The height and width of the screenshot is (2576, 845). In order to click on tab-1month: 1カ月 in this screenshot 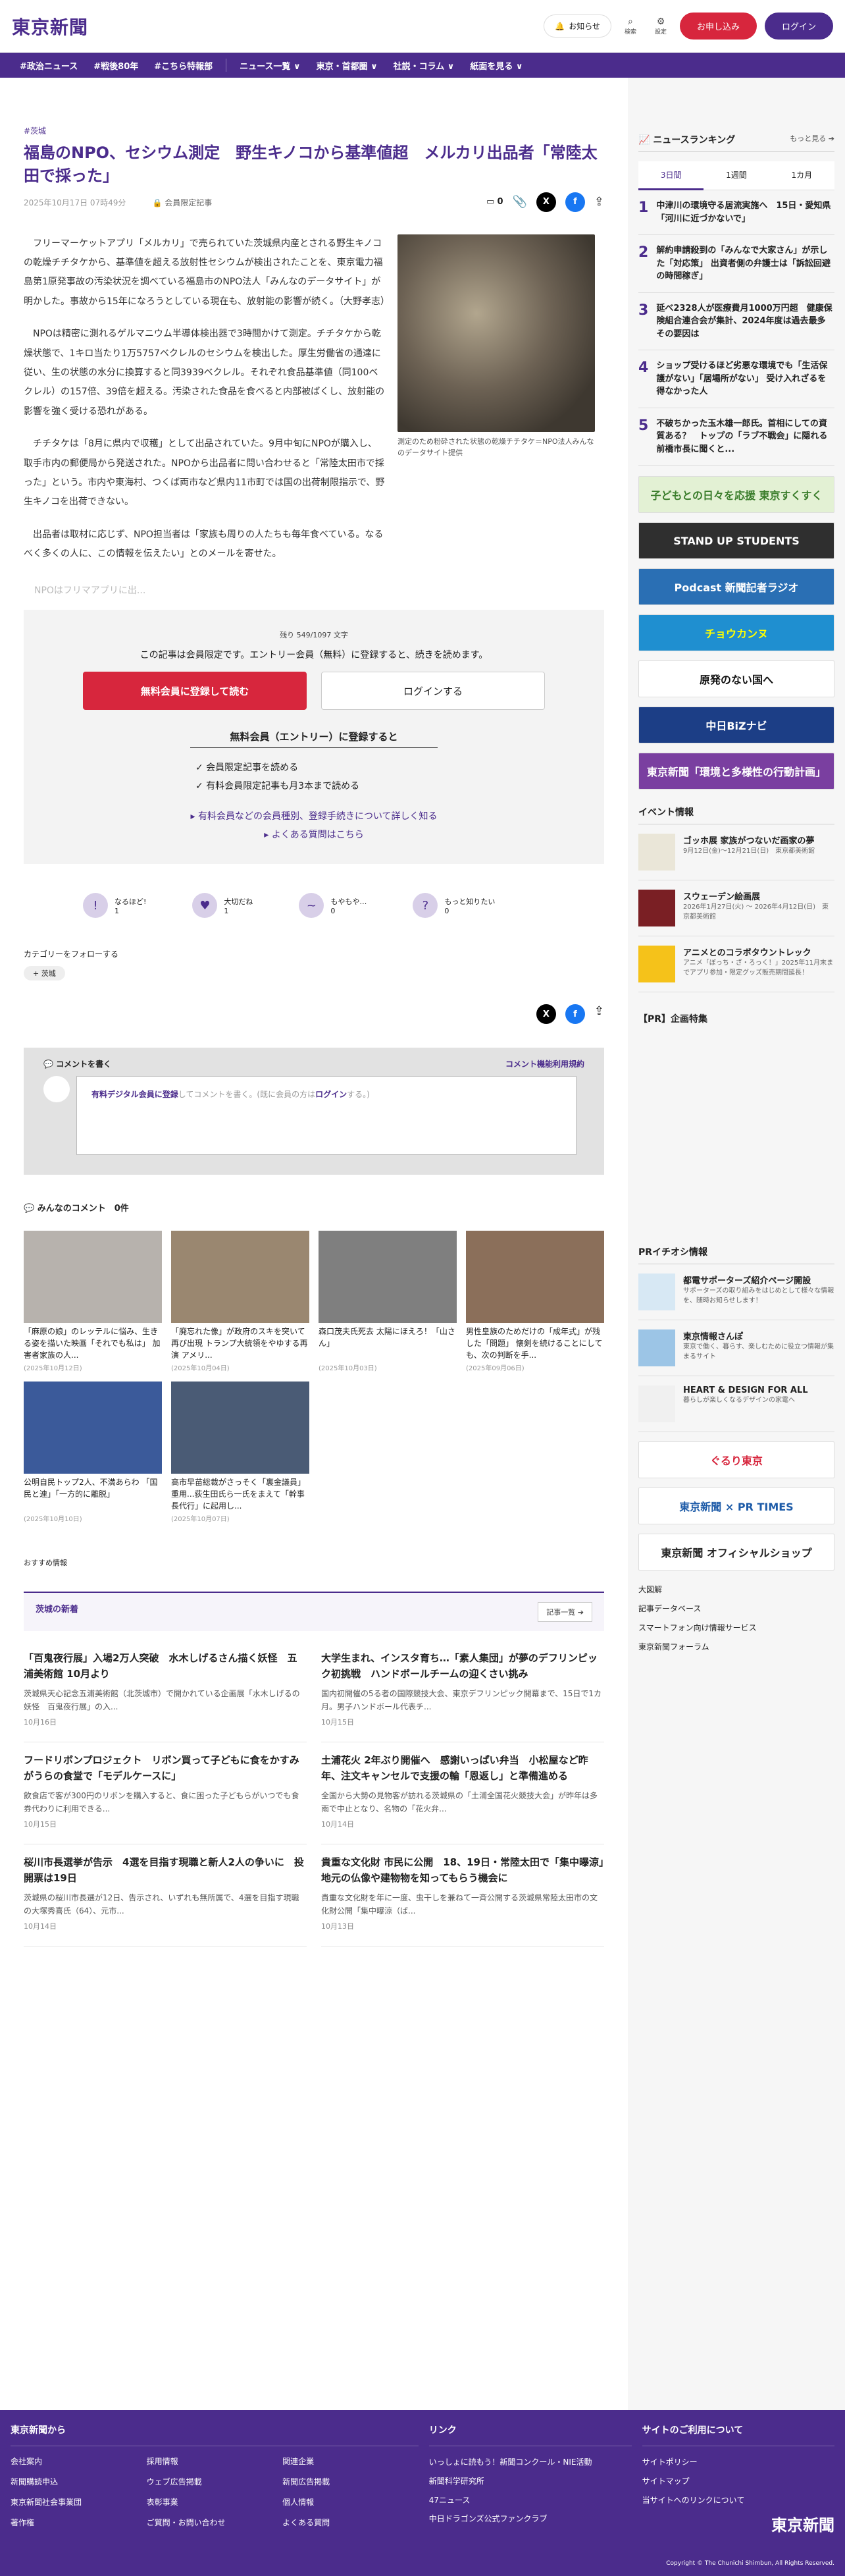, I will do `click(802, 175)`.